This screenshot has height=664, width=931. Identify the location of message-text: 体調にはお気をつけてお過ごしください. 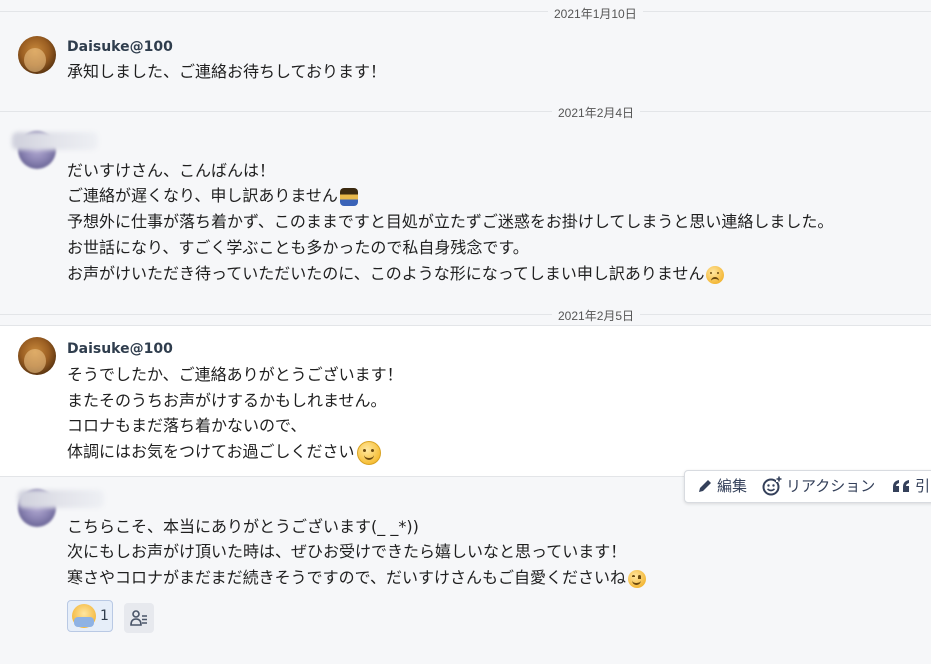
(211, 451).